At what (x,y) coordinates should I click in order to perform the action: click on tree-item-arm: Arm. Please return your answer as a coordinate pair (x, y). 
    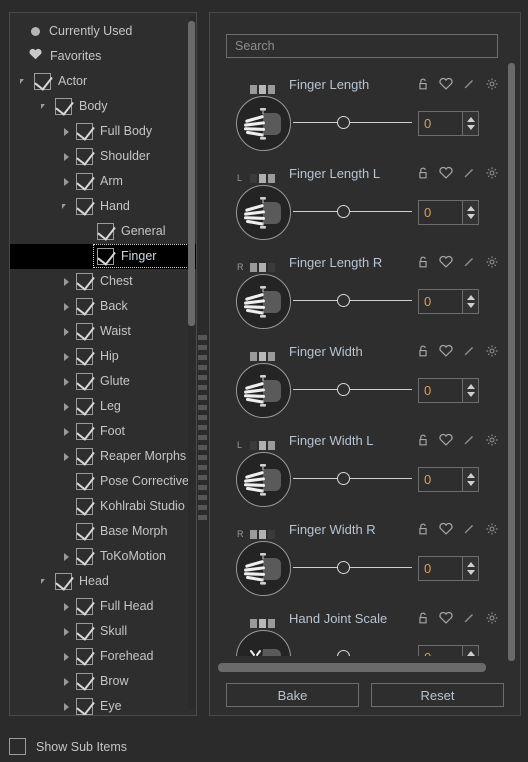
    Looking at the image, I should click on (103, 181).